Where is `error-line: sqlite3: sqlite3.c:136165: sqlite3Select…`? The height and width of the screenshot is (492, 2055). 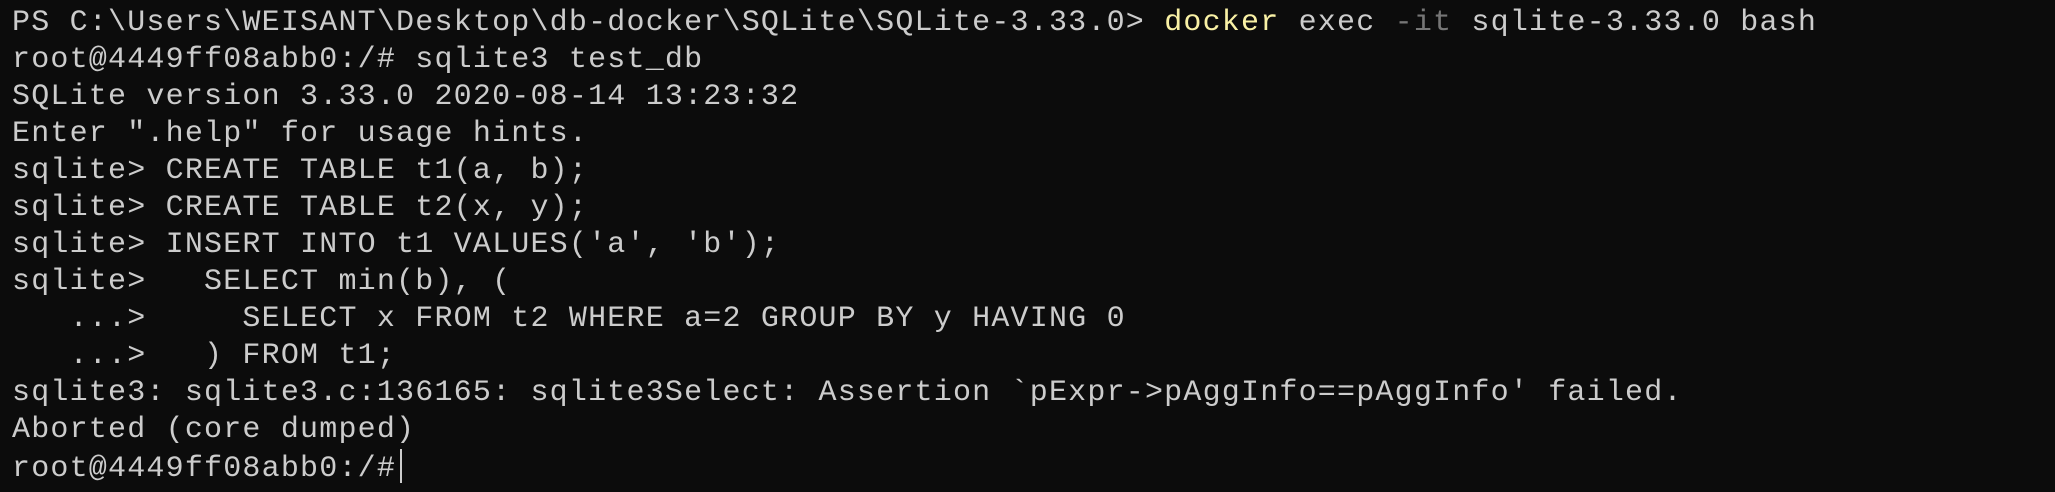 error-line: sqlite3: sqlite3.c:136165: sqlite3Select… is located at coordinates (847, 393).